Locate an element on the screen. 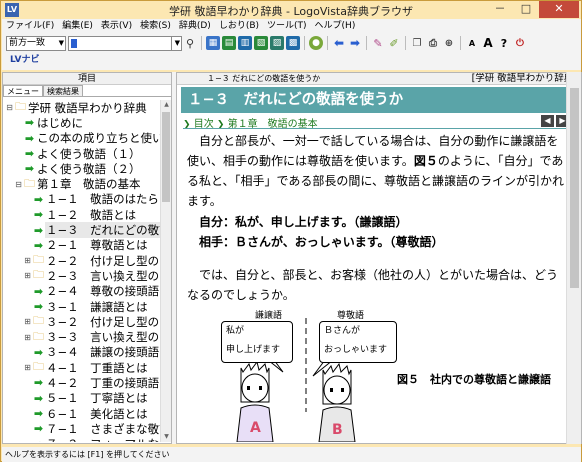 The width and height of the screenshot is (582, 462). tree-item: ➡ ３−４ 謙譲の接頭語 is located at coordinates (81, 352).